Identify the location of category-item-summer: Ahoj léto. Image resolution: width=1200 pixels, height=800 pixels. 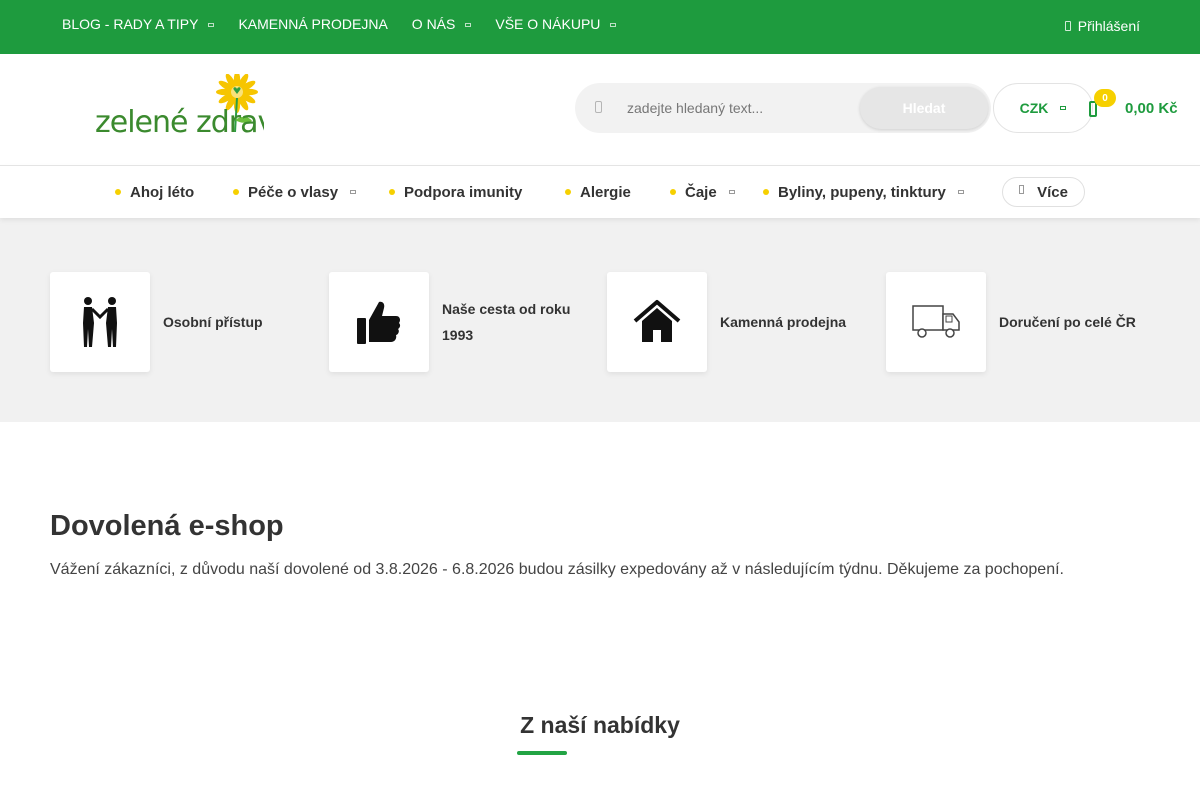
(154, 192).